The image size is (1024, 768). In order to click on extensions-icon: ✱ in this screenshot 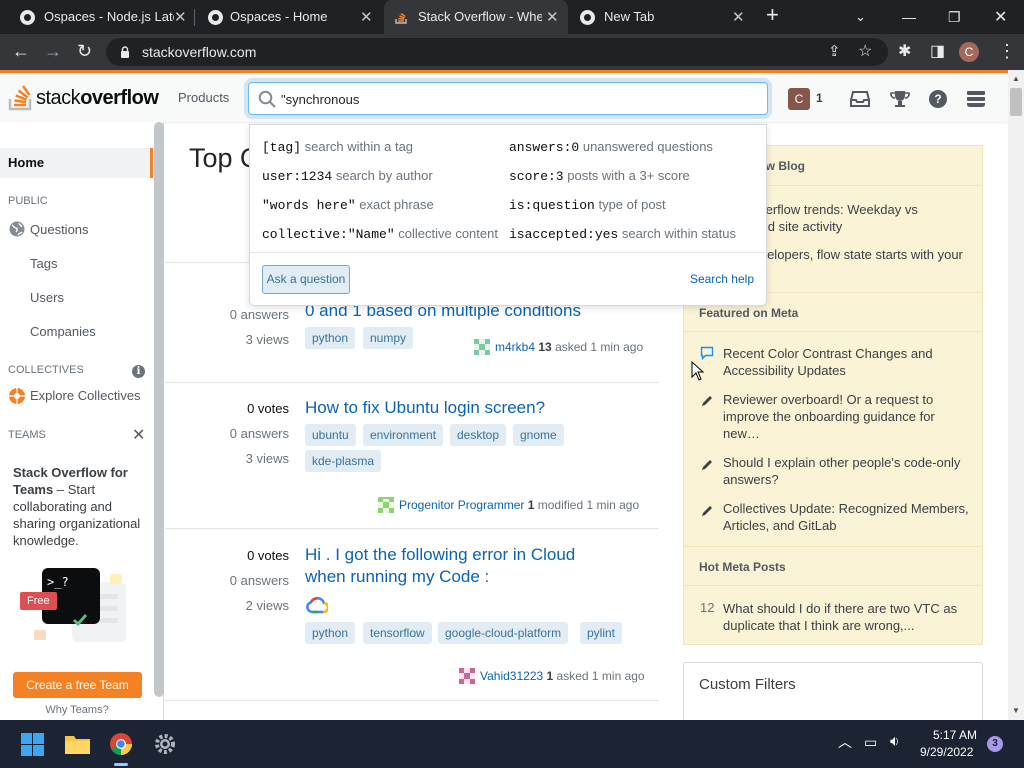, I will do `click(904, 51)`.